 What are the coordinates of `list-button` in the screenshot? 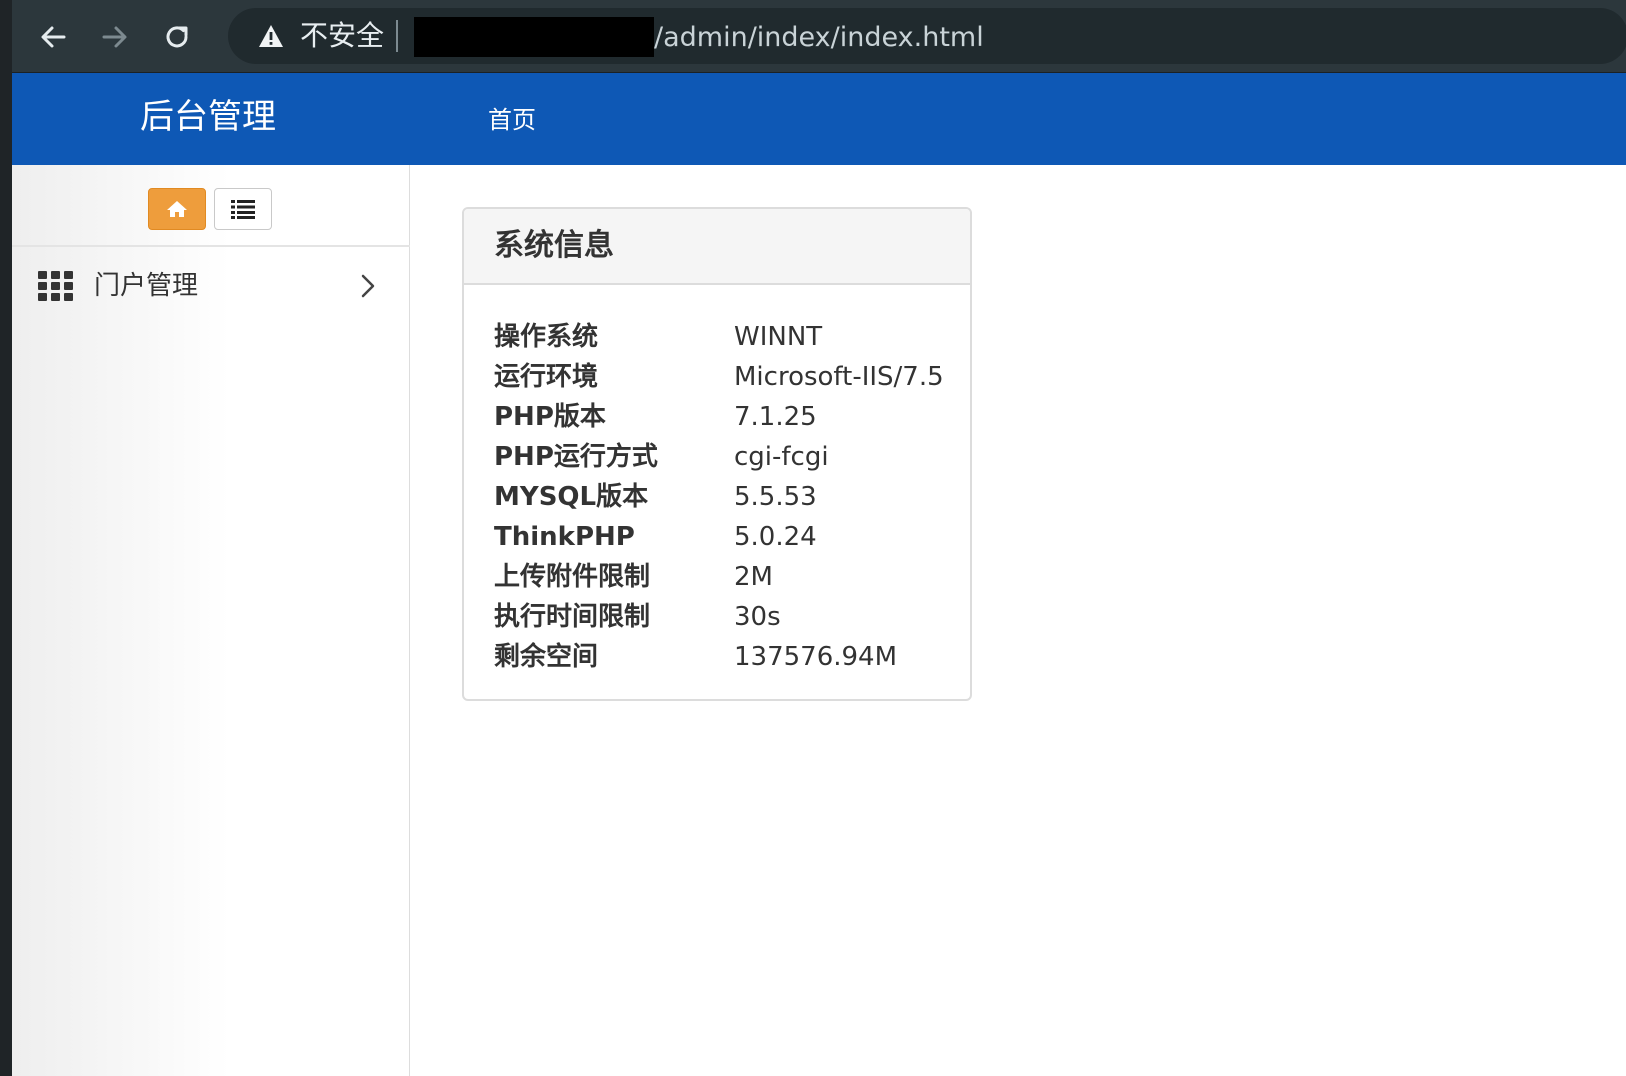 It's located at (243, 209).